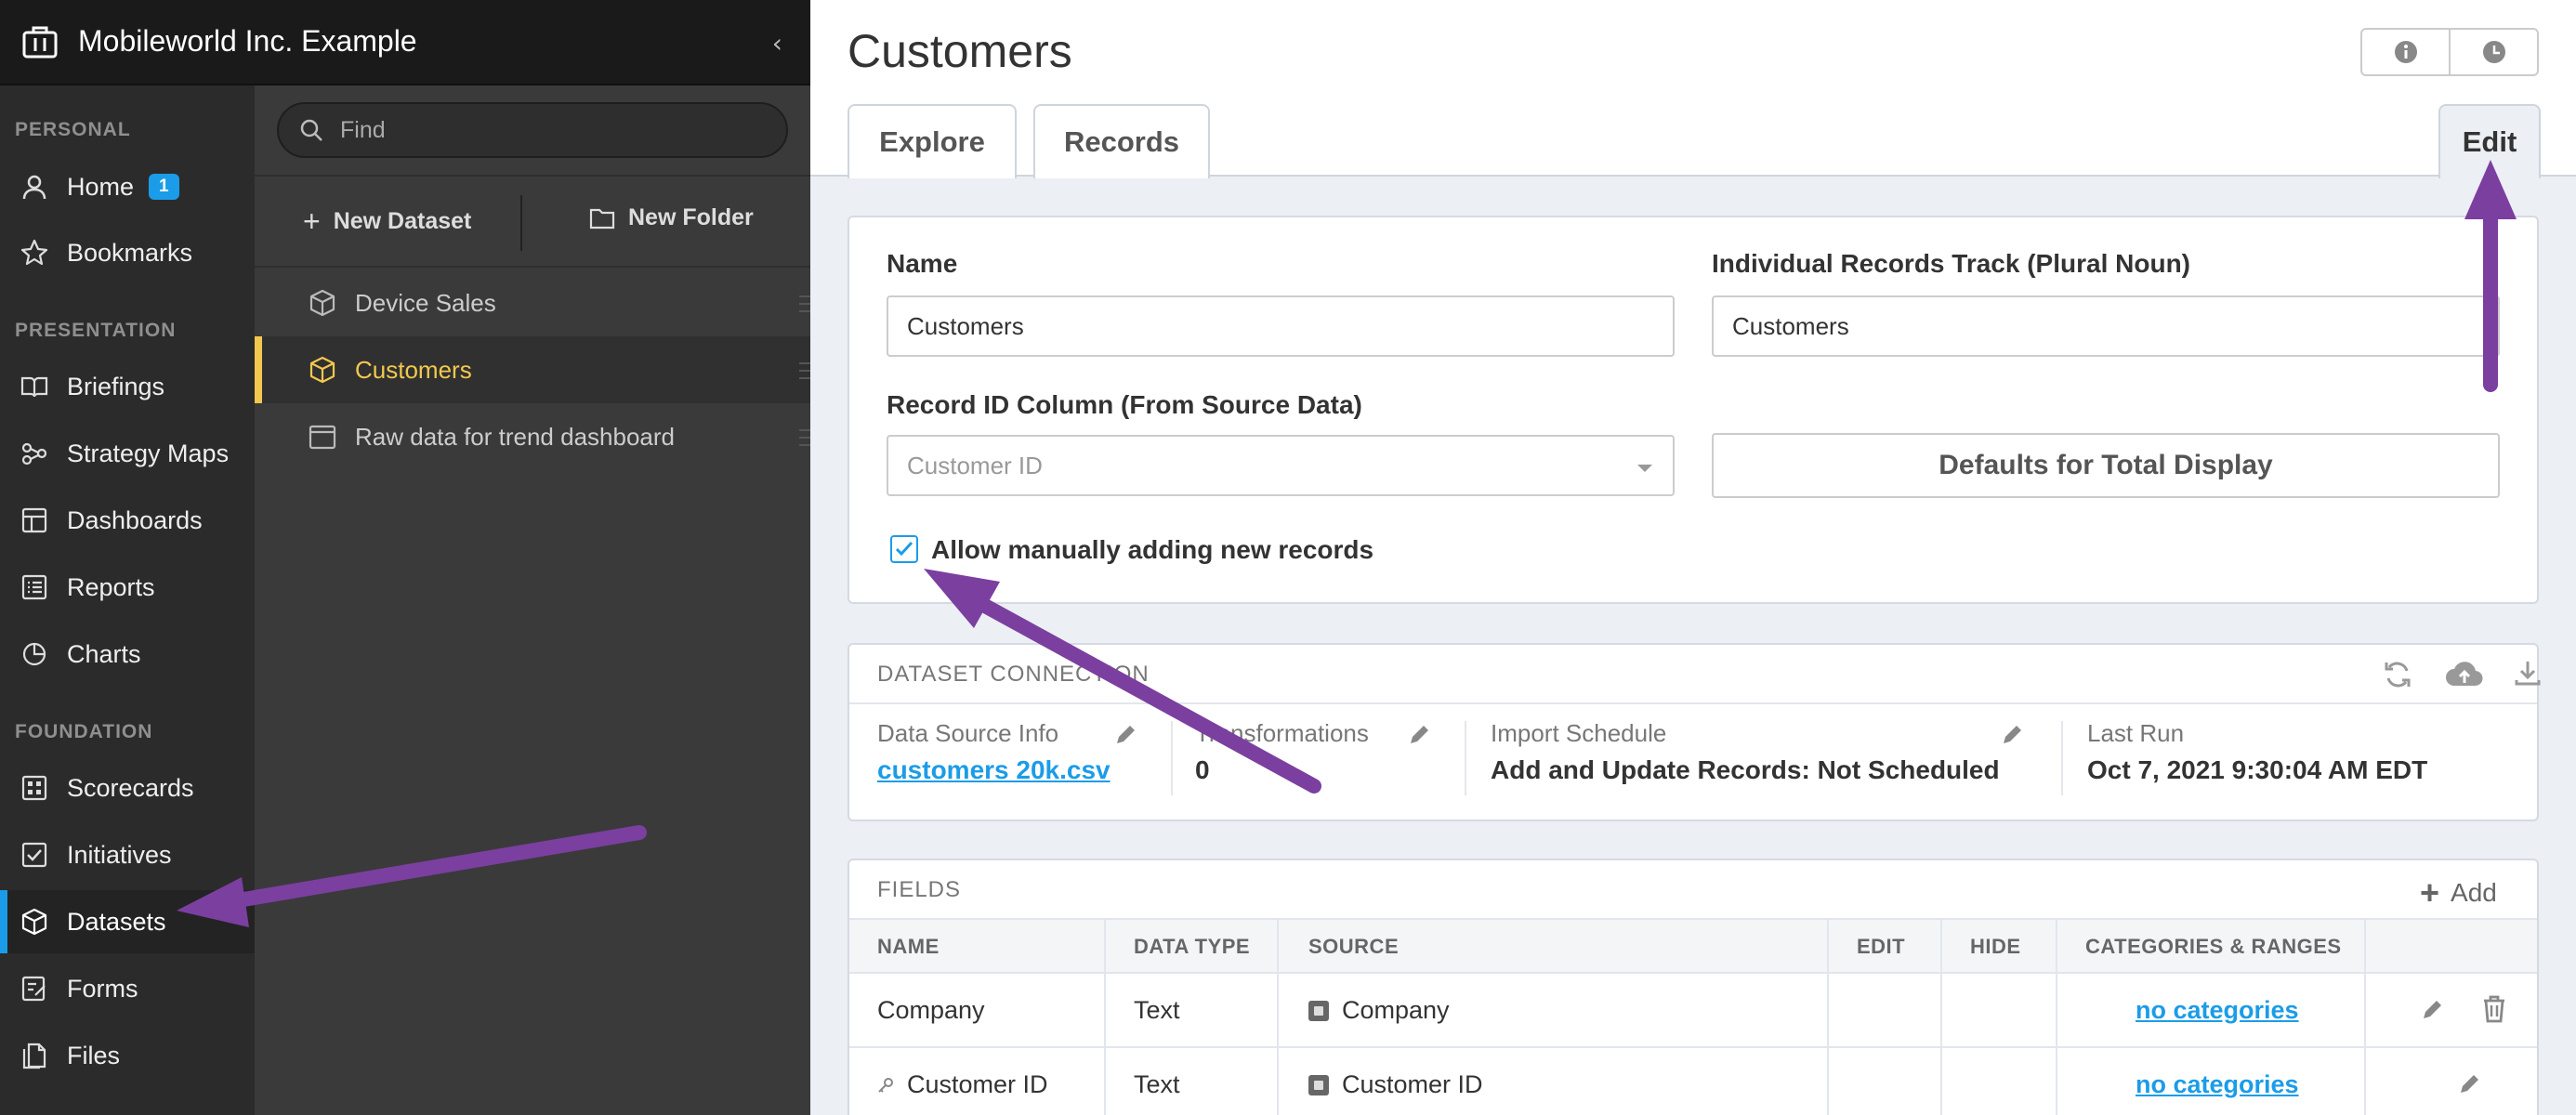 This screenshot has height=1115, width=2576. Describe the element at coordinates (1881, 947) in the screenshot. I see `col-edit: EDIT` at that location.